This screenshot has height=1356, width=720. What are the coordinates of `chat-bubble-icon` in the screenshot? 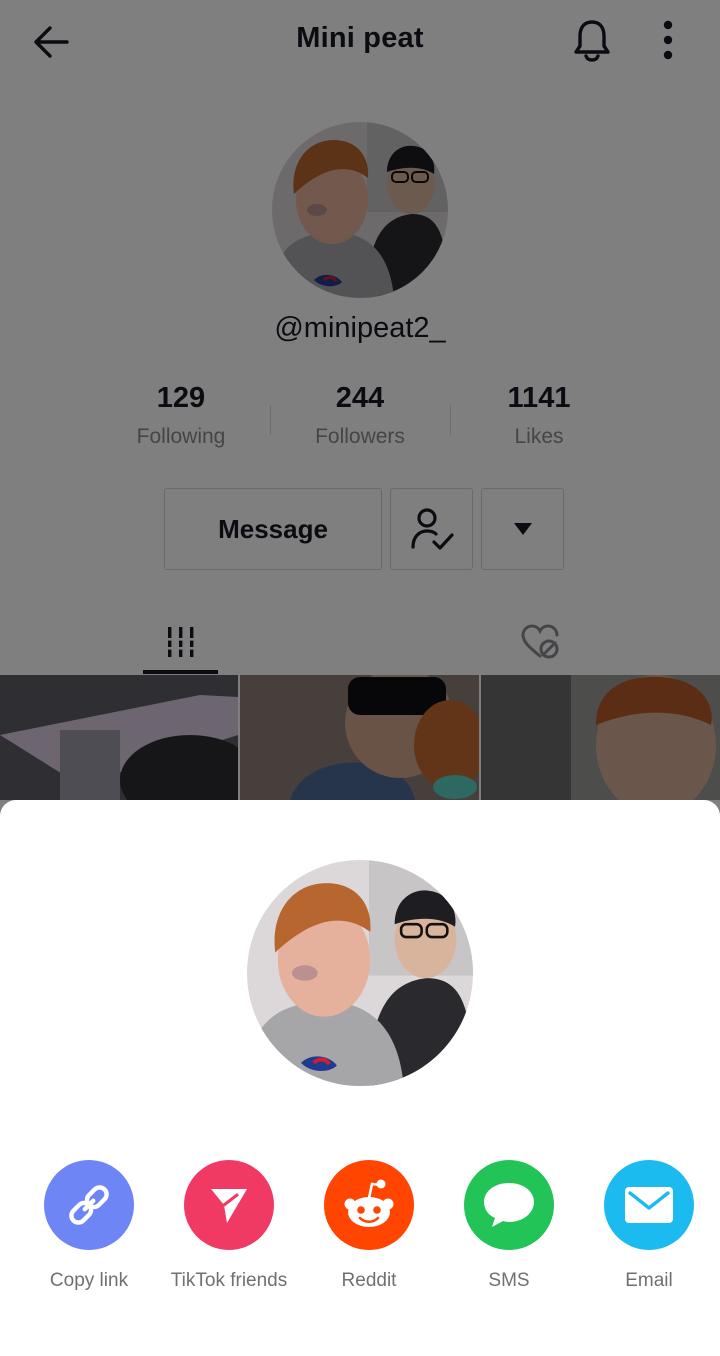 It's located at (509, 1205).